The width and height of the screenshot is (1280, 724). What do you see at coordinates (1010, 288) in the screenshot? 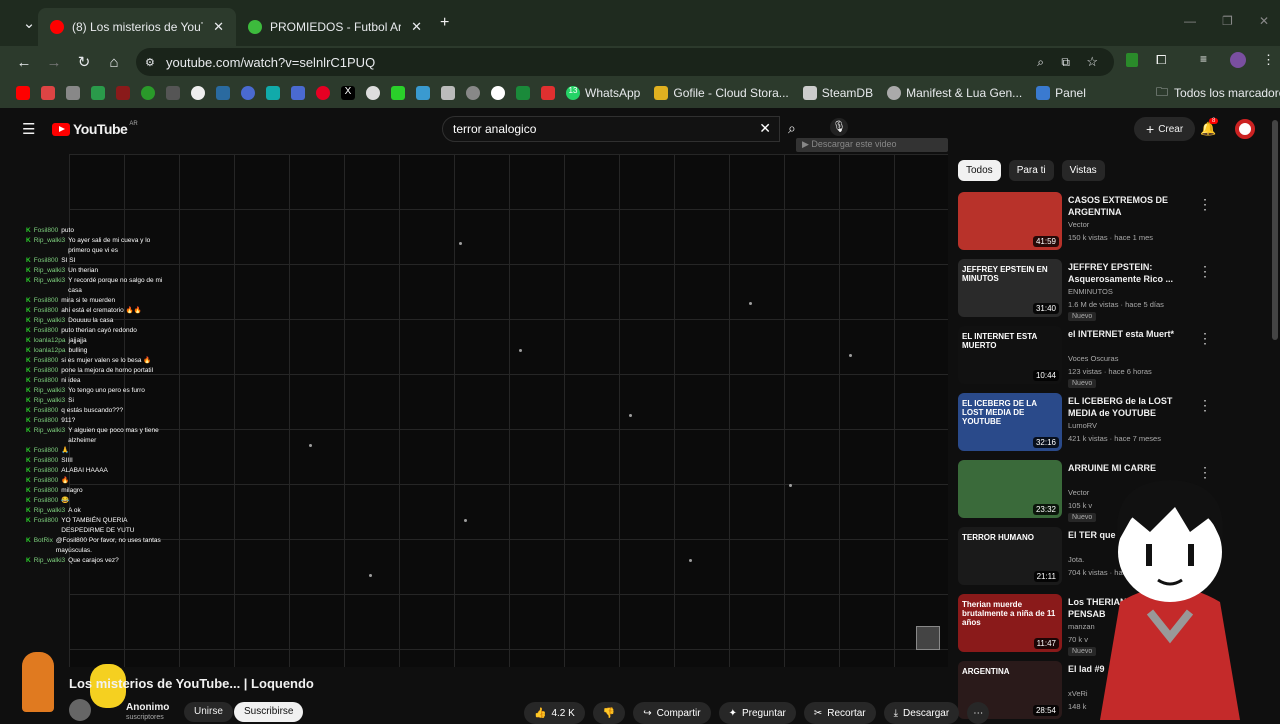
I see `video-thumbnail: JEFFREY EPSTEIN EN MINUTOS 31:40` at bounding box center [1010, 288].